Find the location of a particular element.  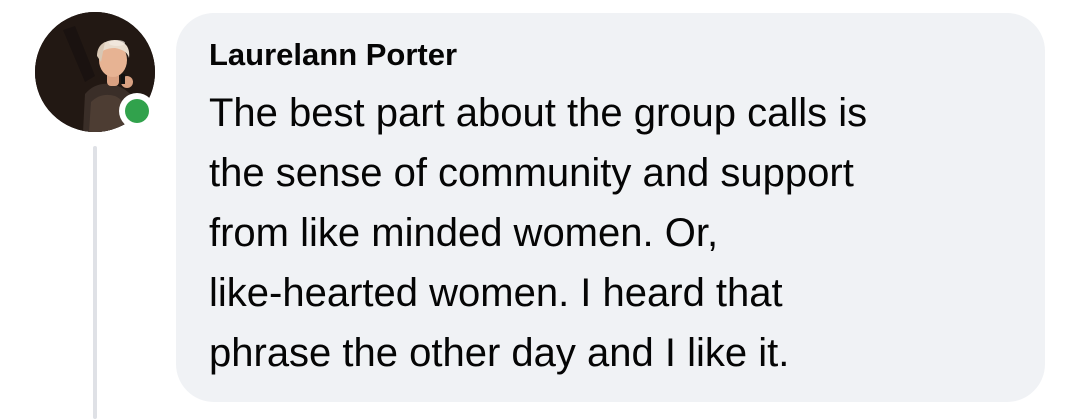

online-dot-icon is located at coordinates (137, 111).